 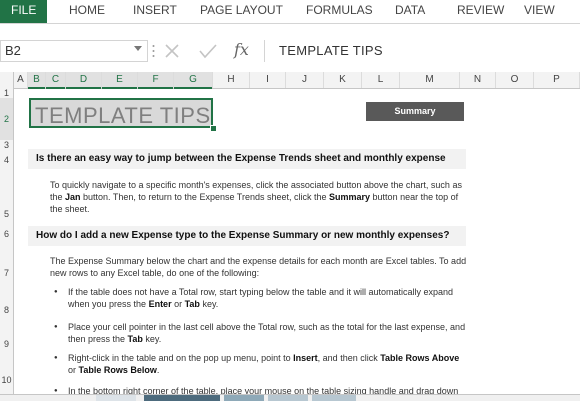 What do you see at coordinates (305, 80) in the screenshot?
I see `column-header: J` at bounding box center [305, 80].